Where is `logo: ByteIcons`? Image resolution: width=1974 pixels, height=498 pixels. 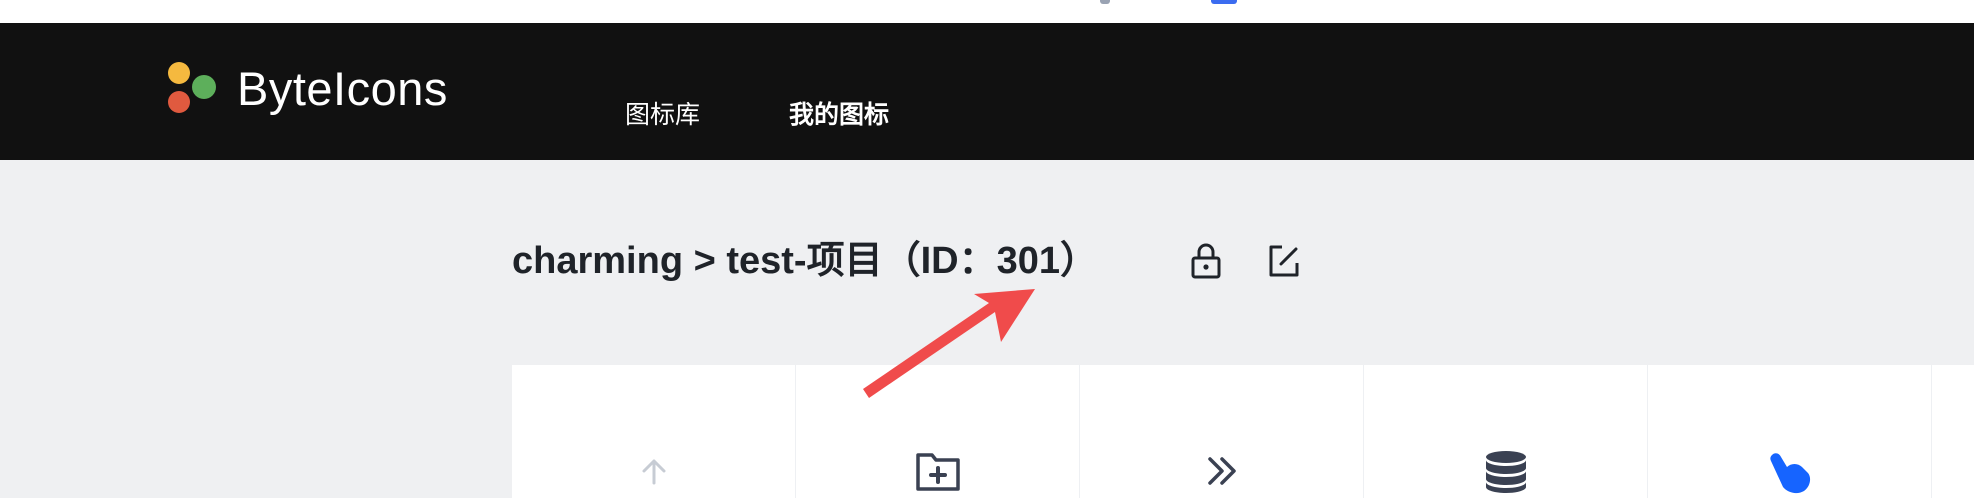
logo: ByteIcons is located at coordinates (316, 91).